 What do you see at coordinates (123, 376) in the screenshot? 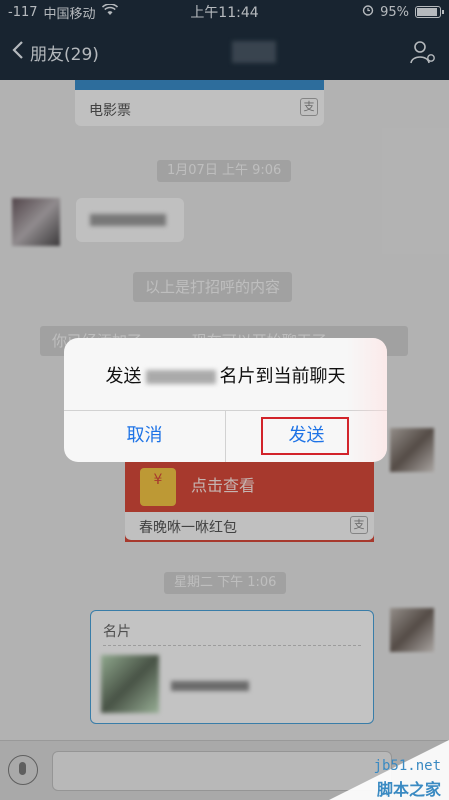
I see `dialog-message-prefix: 发送` at bounding box center [123, 376].